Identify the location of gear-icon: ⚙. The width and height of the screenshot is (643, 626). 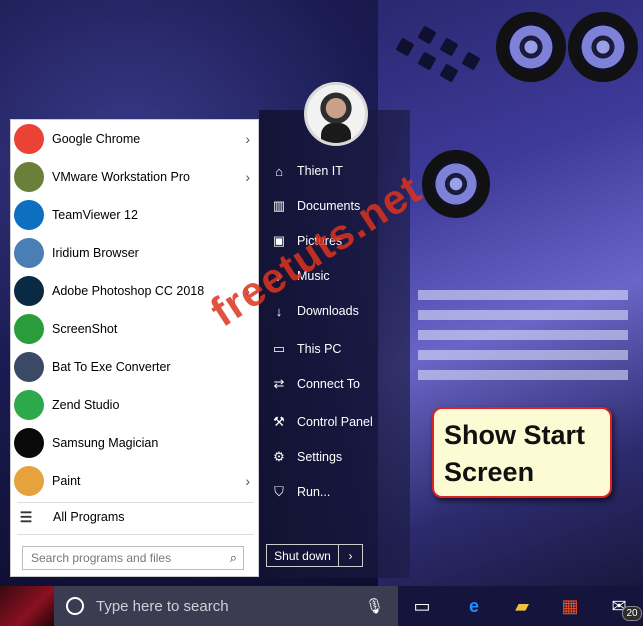
(279, 456).